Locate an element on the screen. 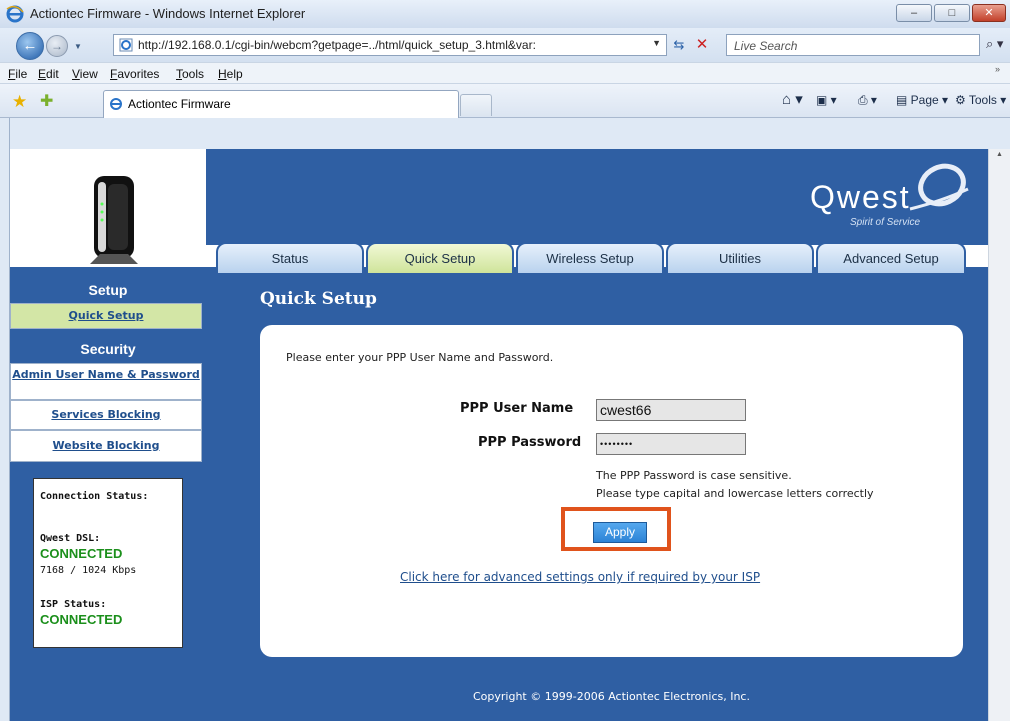  ie-logo-icon is located at coordinates (15, 14).